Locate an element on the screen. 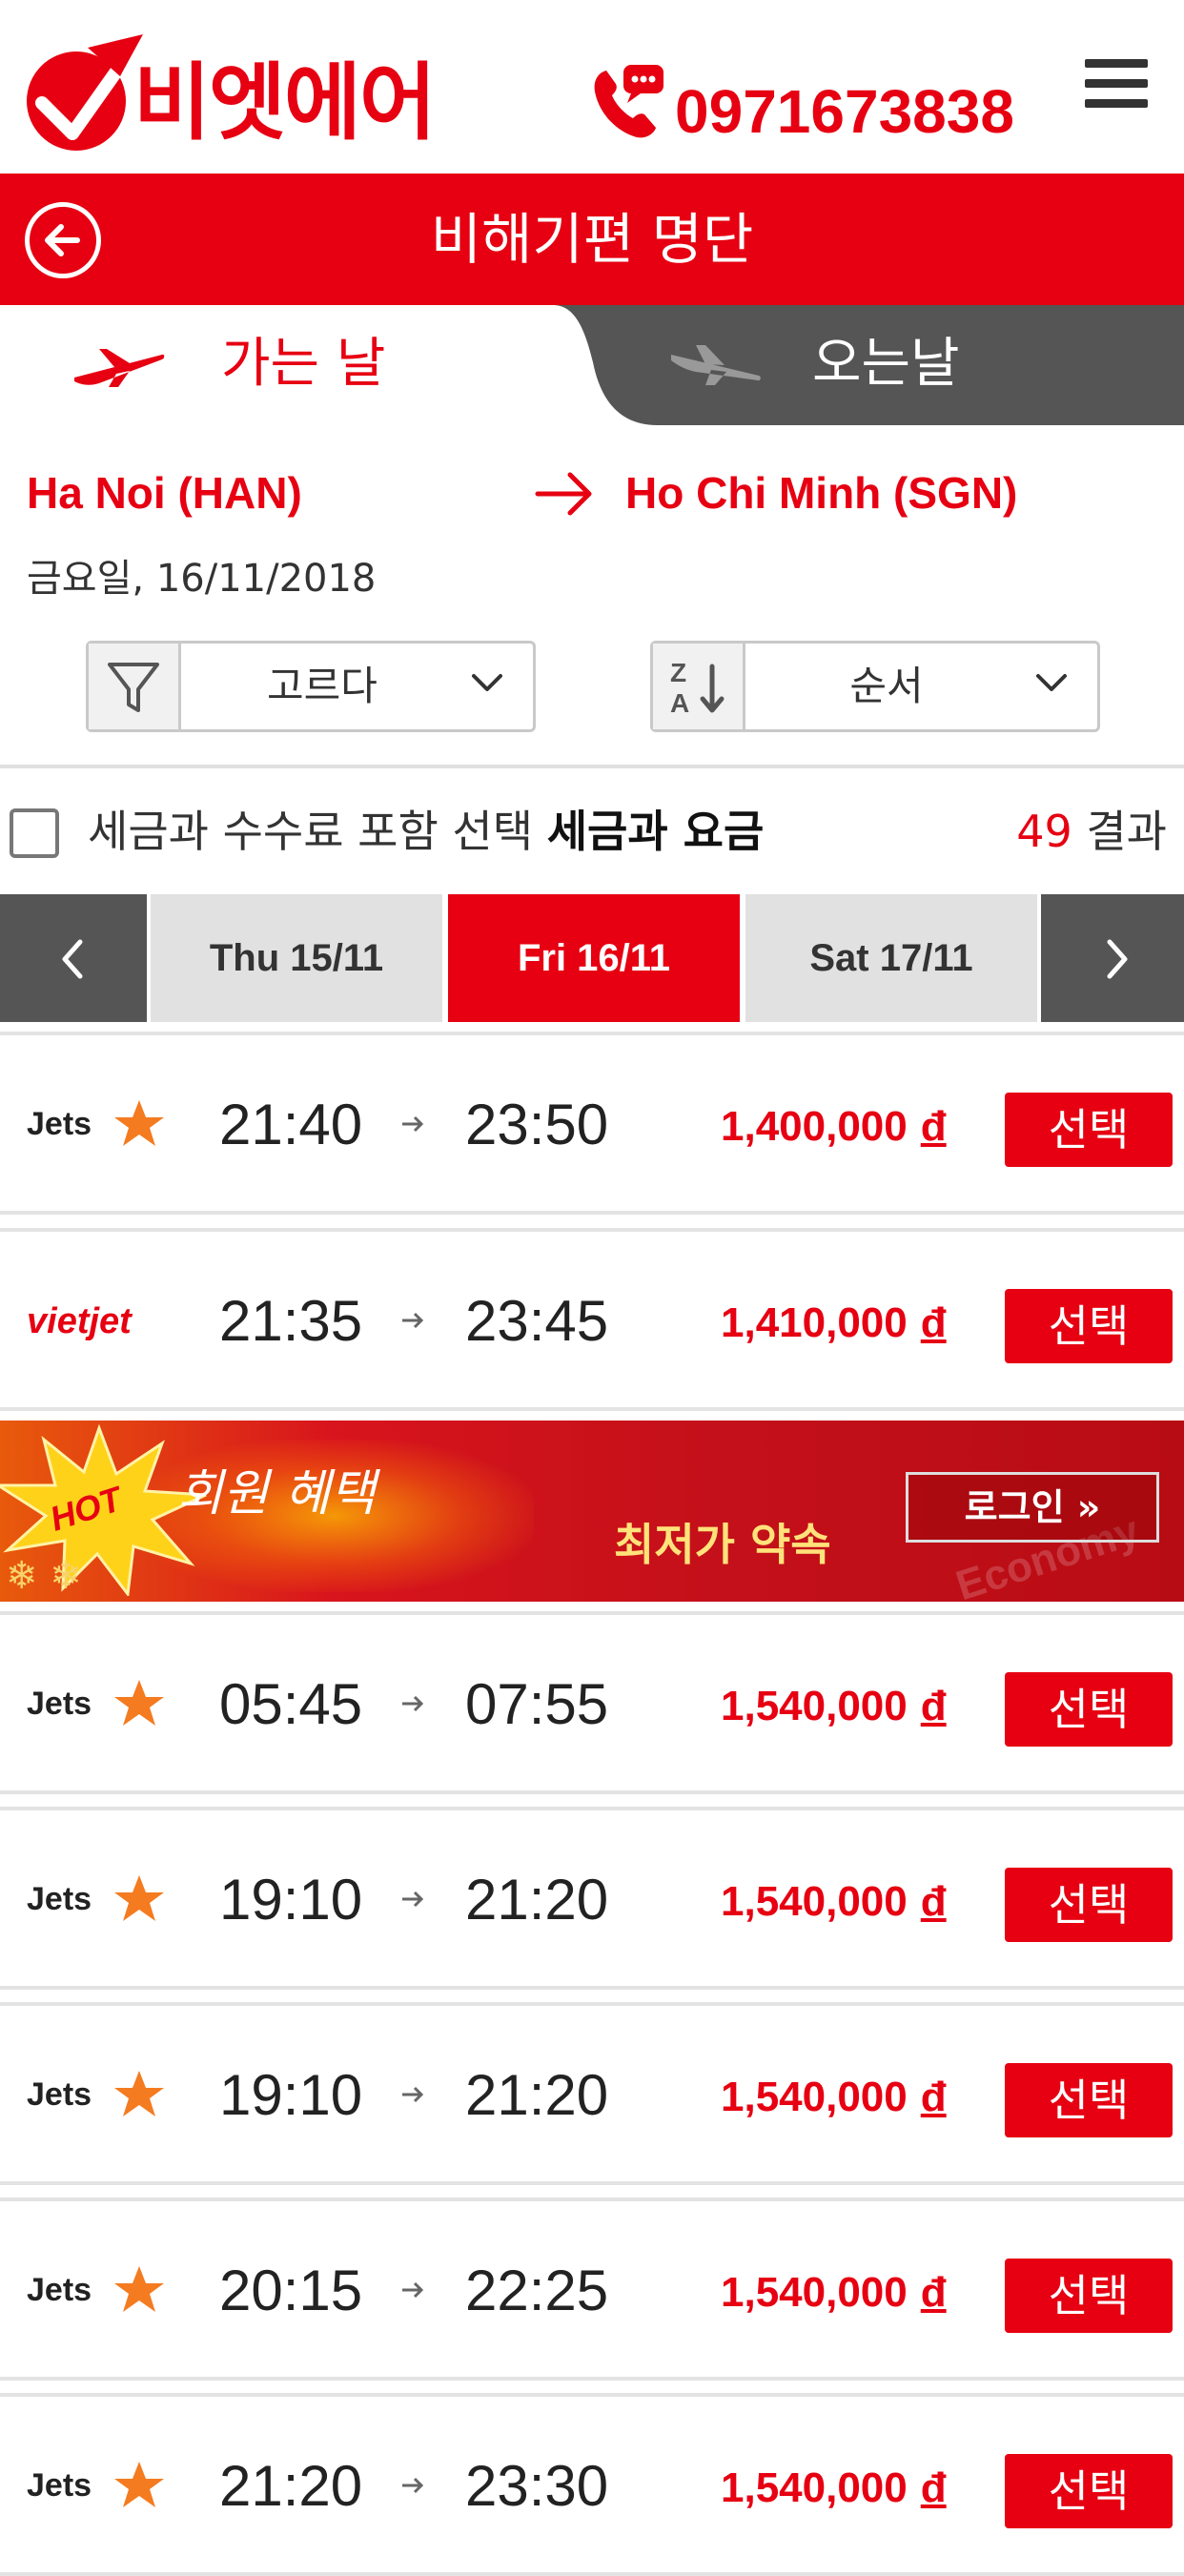 Image resolution: width=1184 pixels, height=2576 pixels. brand-logo: 비엣에어 is located at coordinates (269, 94).